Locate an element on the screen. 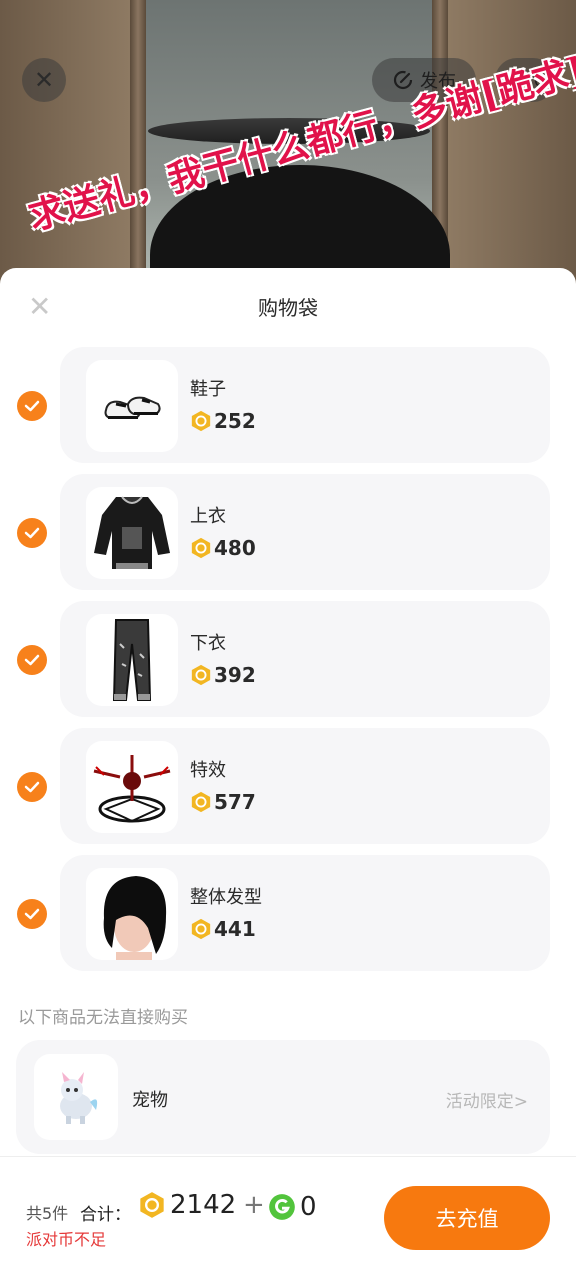  pants-image is located at coordinates (132, 660).